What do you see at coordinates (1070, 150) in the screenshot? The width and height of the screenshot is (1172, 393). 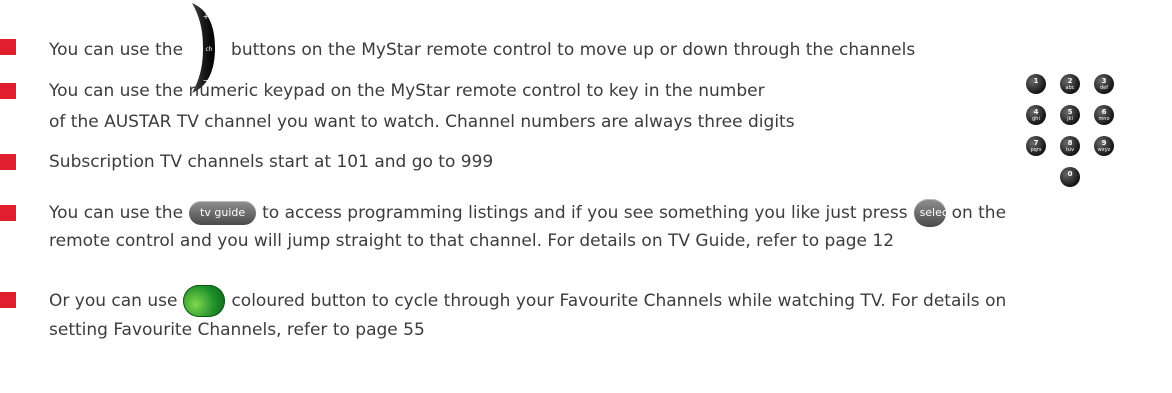 I see `keypad-key-letters: tuv` at bounding box center [1070, 150].